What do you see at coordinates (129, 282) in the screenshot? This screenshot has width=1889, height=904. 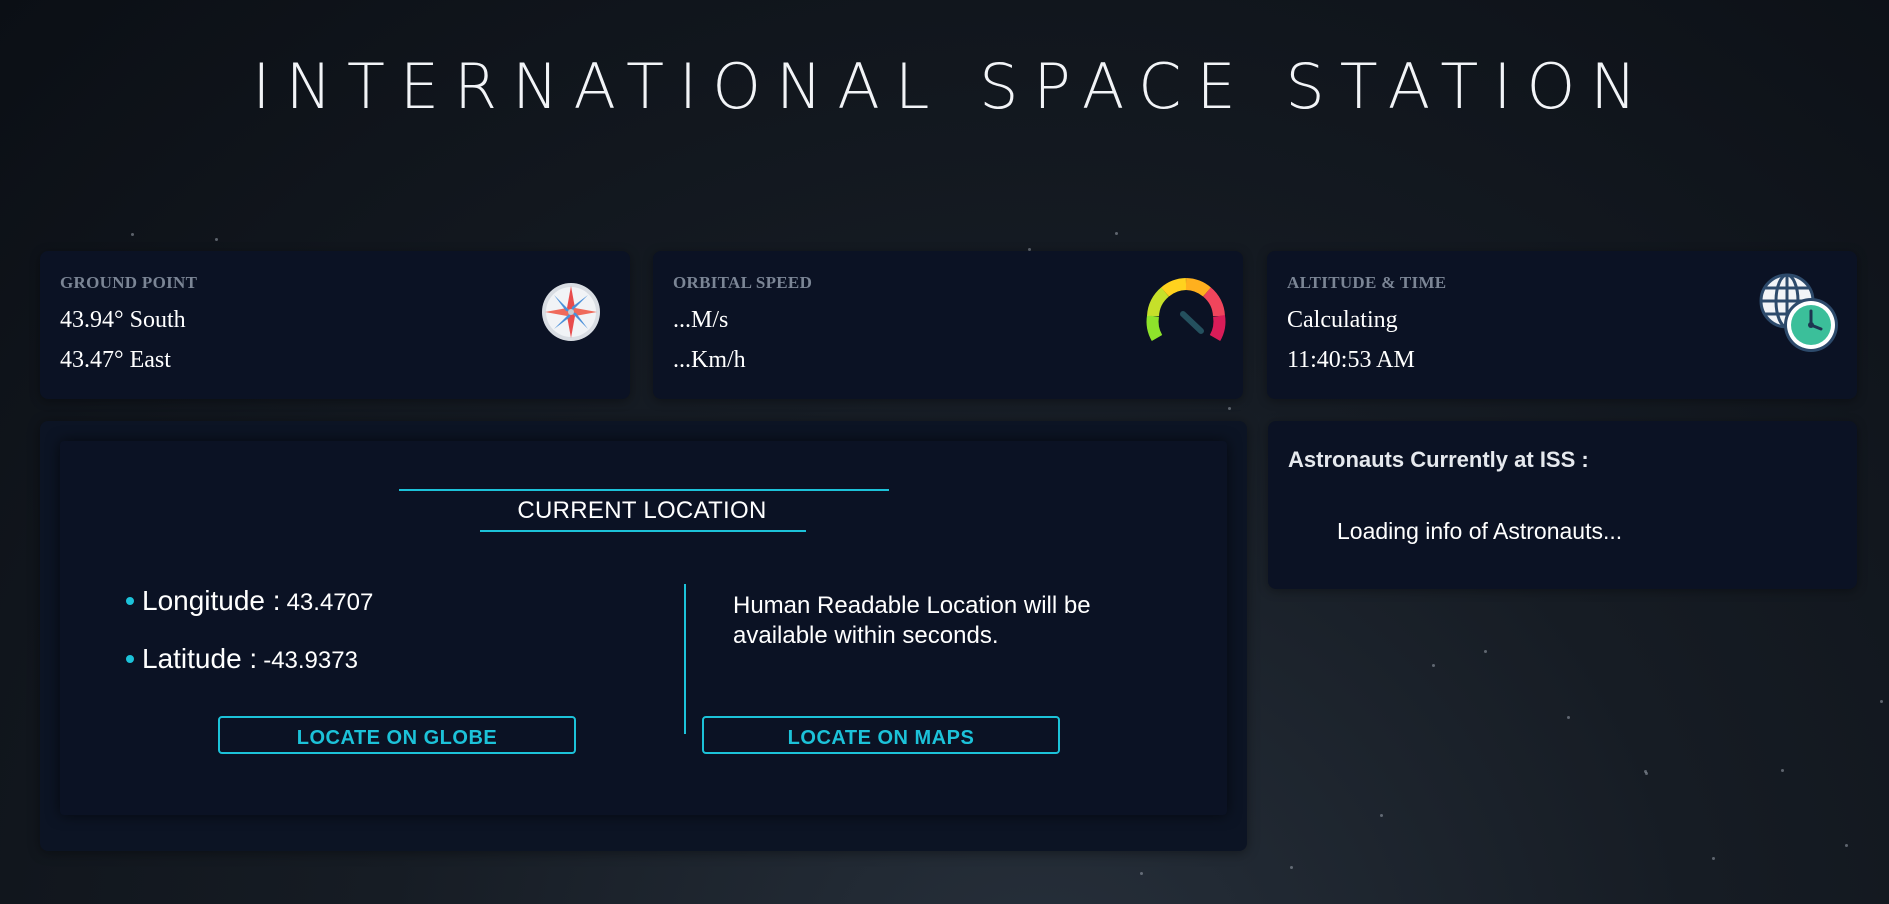 I see `ground-point-label: GROUND POINT` at bounding box center [129, 282].